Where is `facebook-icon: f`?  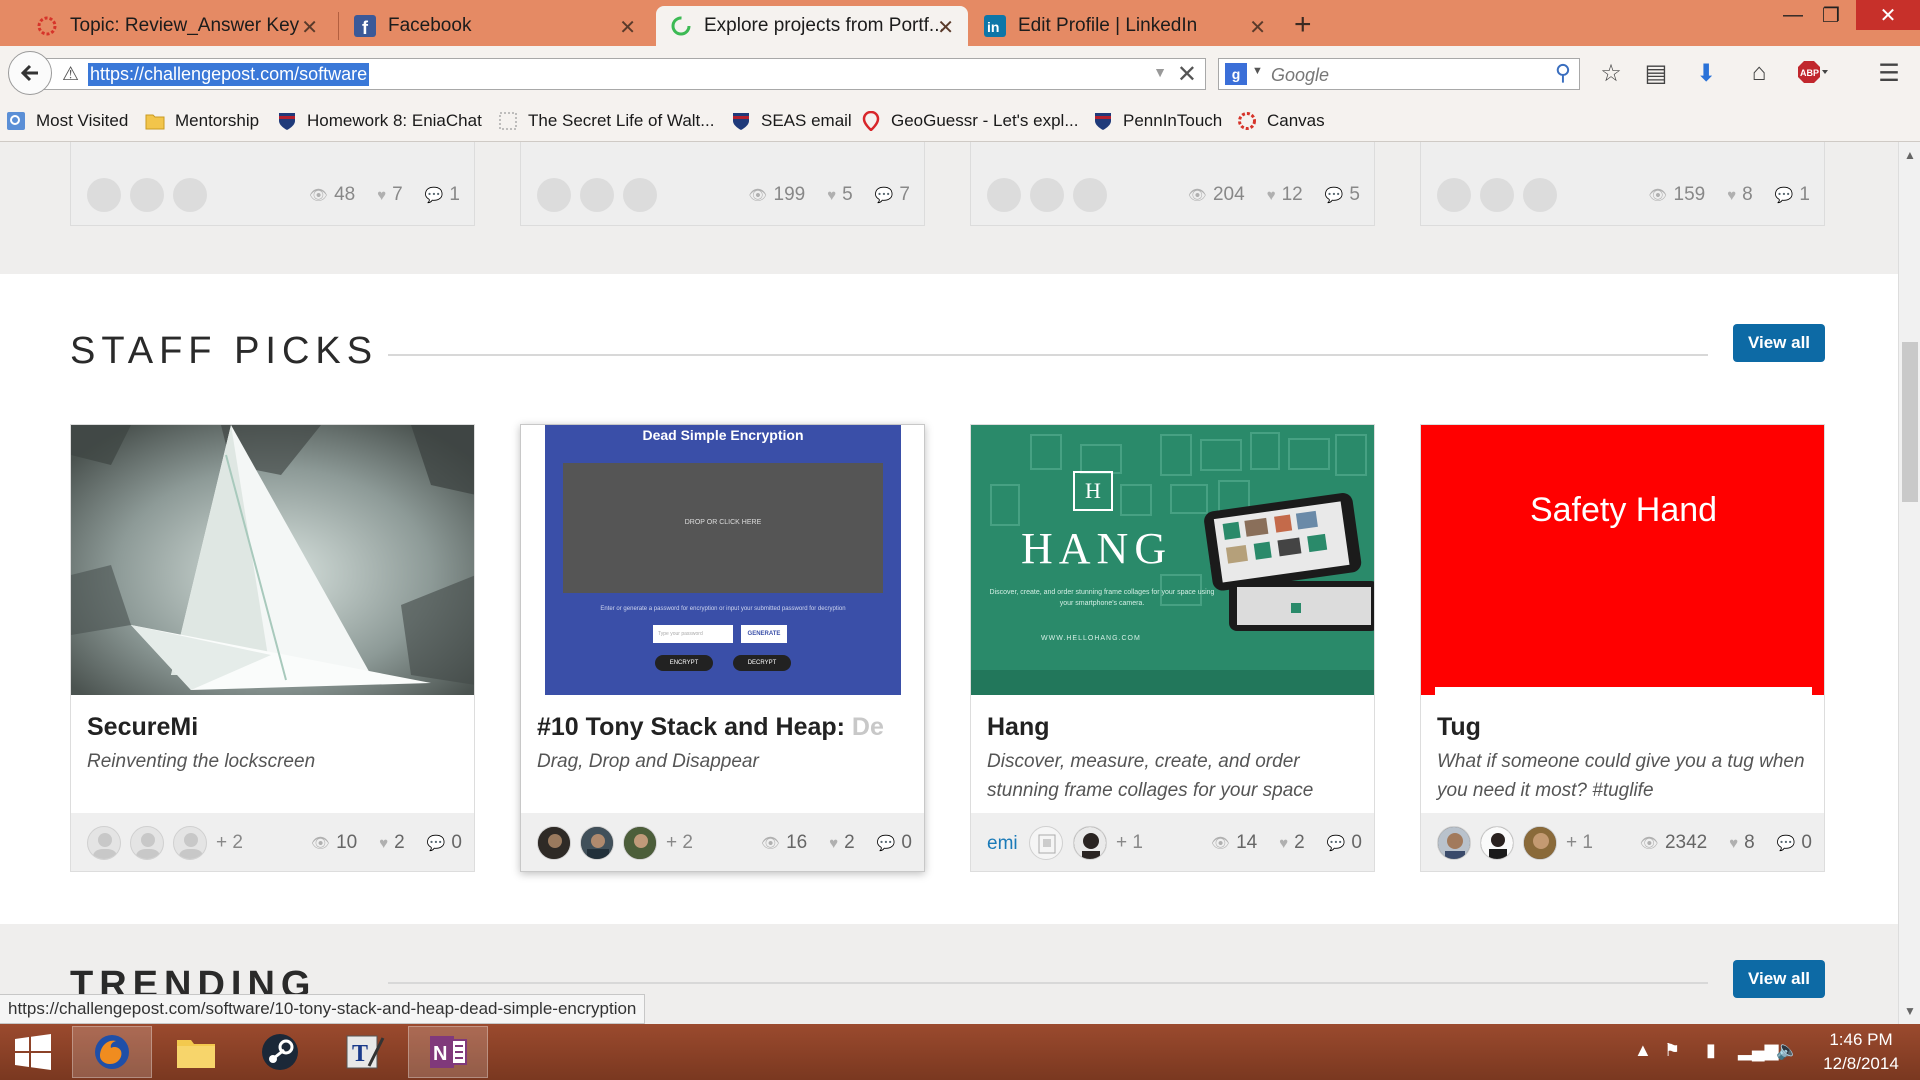 facebook-icon: f is located at coordinates (365, 26).